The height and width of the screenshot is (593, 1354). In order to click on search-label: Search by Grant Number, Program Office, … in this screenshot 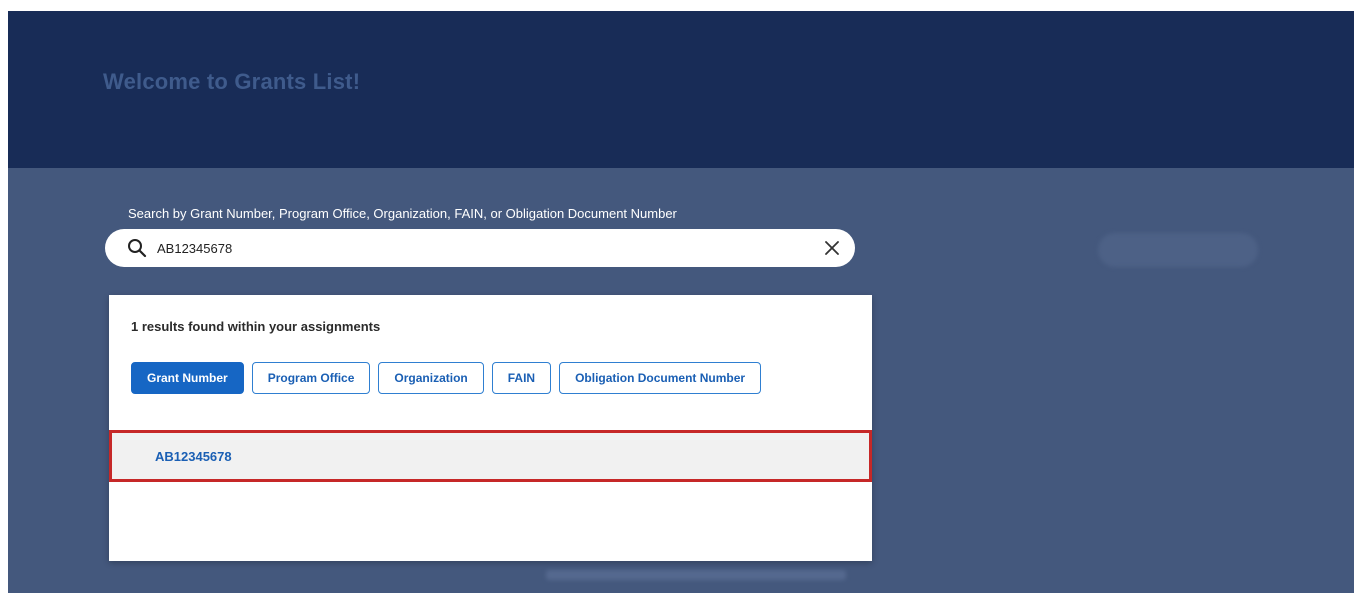, I will do `click(402, 213)`.